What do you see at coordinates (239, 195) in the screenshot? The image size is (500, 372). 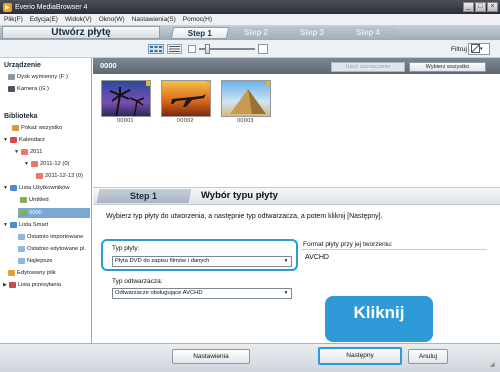 I see `step-panel-title: Wybór typu płyty` at bounding box center [239, 195].